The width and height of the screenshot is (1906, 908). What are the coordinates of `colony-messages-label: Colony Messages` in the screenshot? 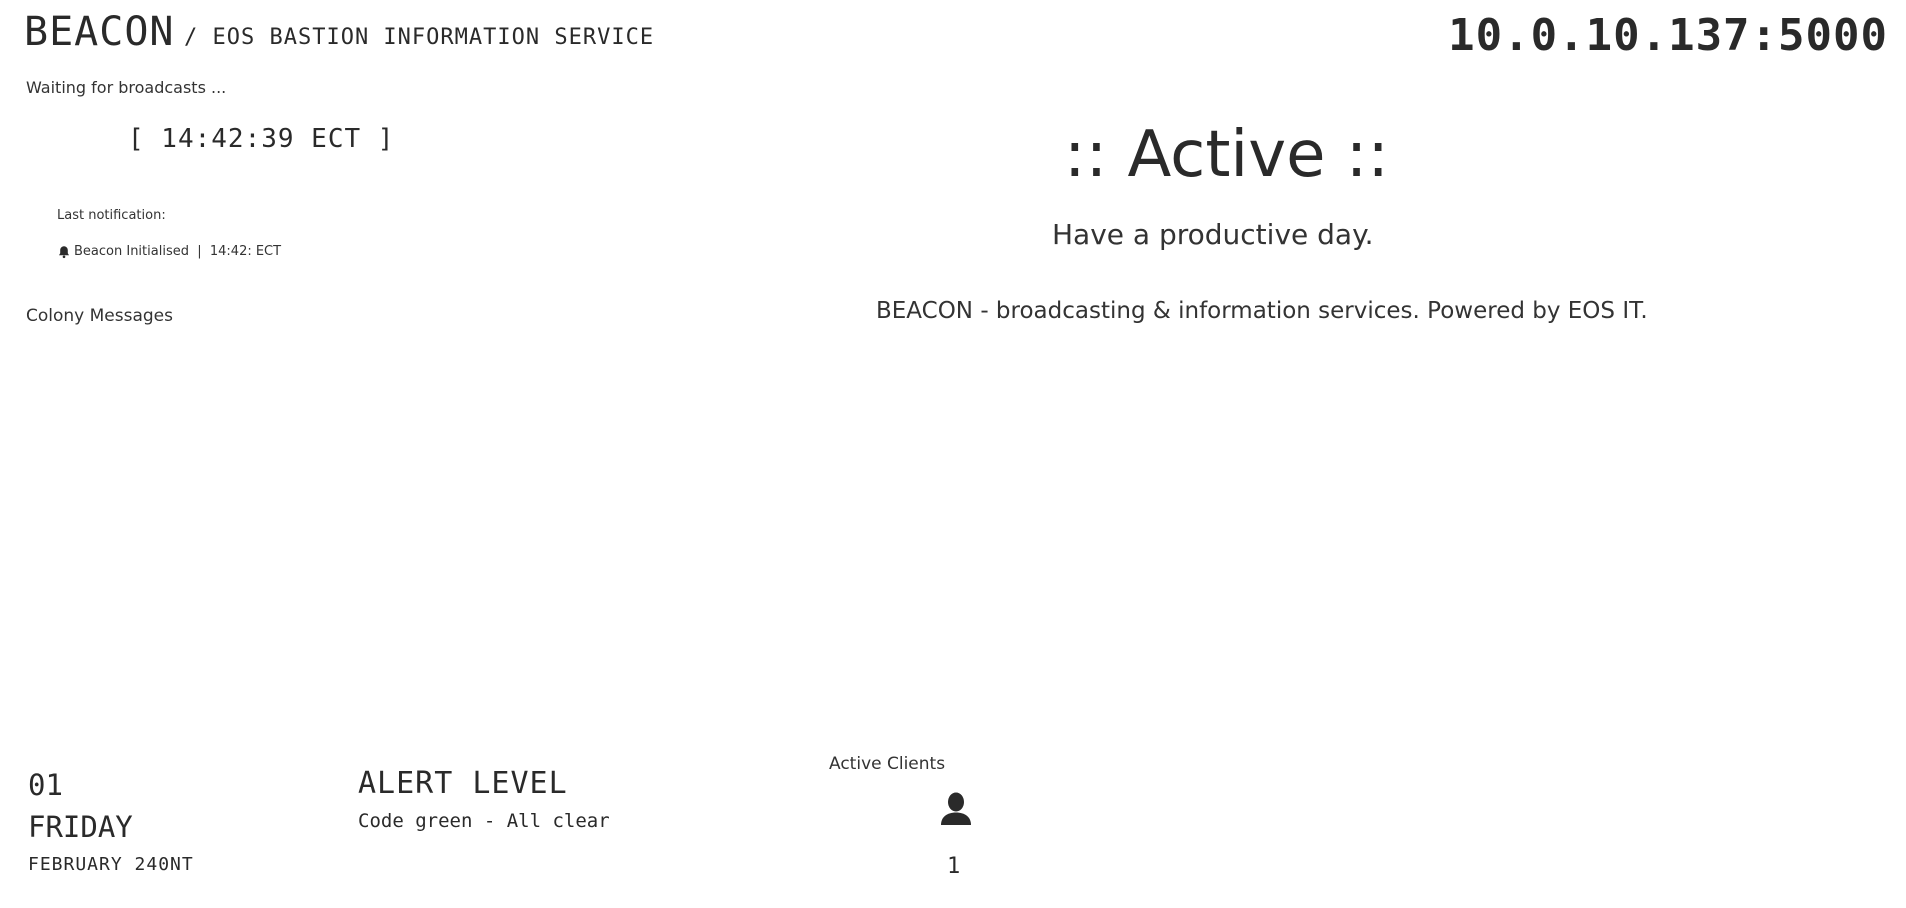 It's located at (99, 316).